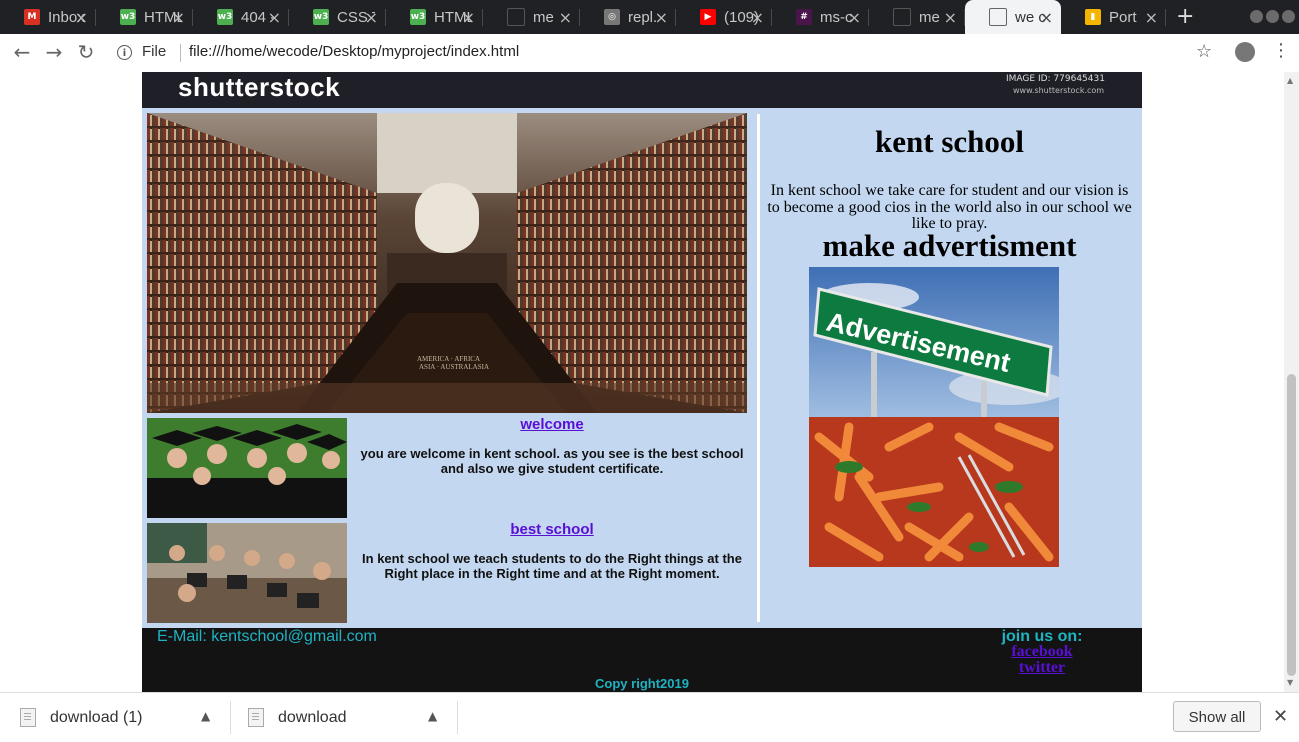 This screenshot has height=742, width=1299. Describe the element at coordinates (612, 17) in the screenshot. I see `repl-icon: ◎` at that location.